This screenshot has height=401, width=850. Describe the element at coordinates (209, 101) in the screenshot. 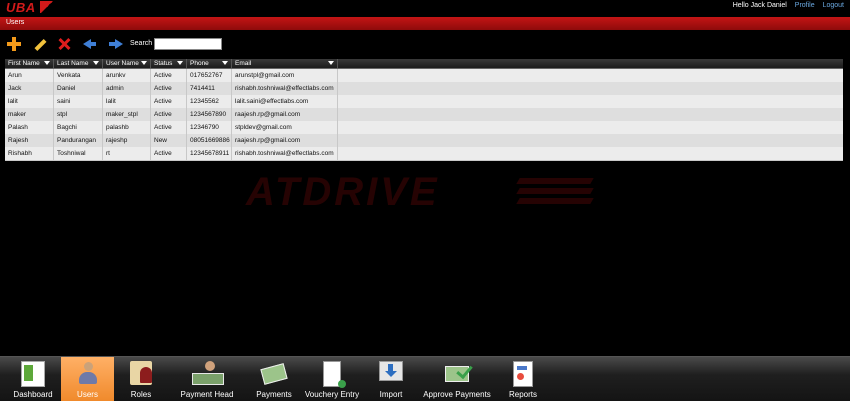

I see `cell-phone: 12345562` at that location.